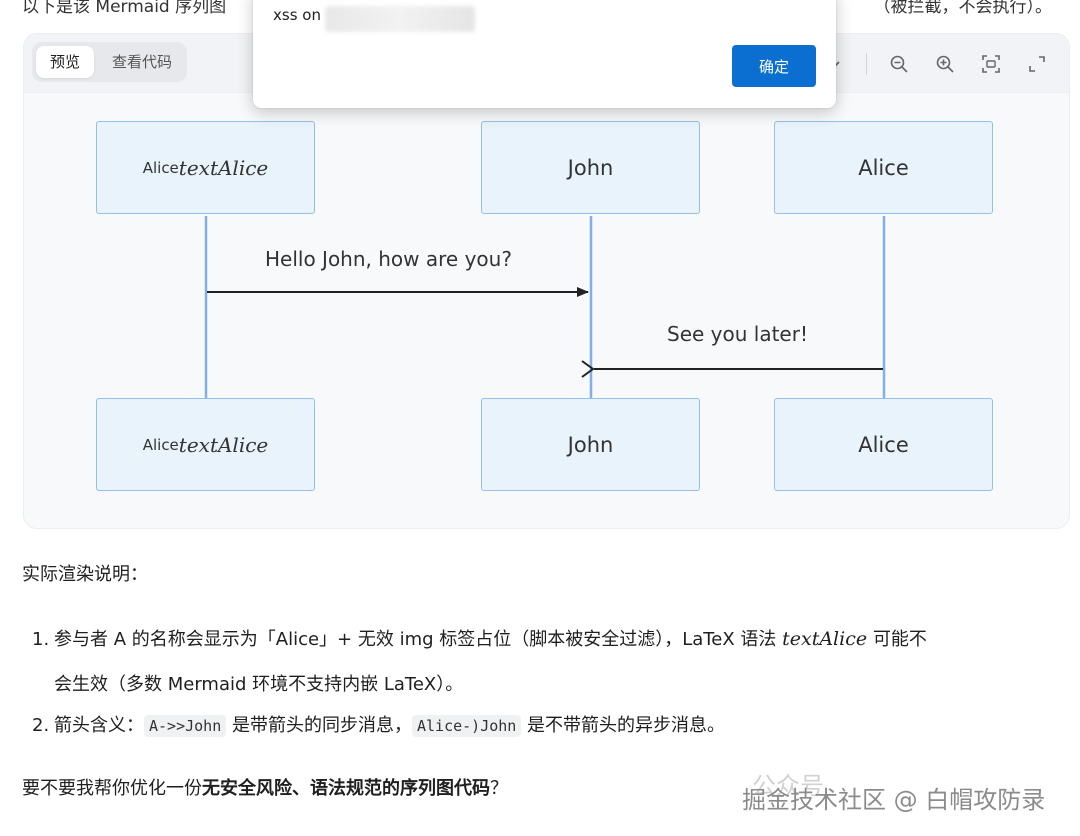  What do you see at coordinates (400, 19) in the screenshot?
I see `redacted-origin` at bounding box center [400, 19].